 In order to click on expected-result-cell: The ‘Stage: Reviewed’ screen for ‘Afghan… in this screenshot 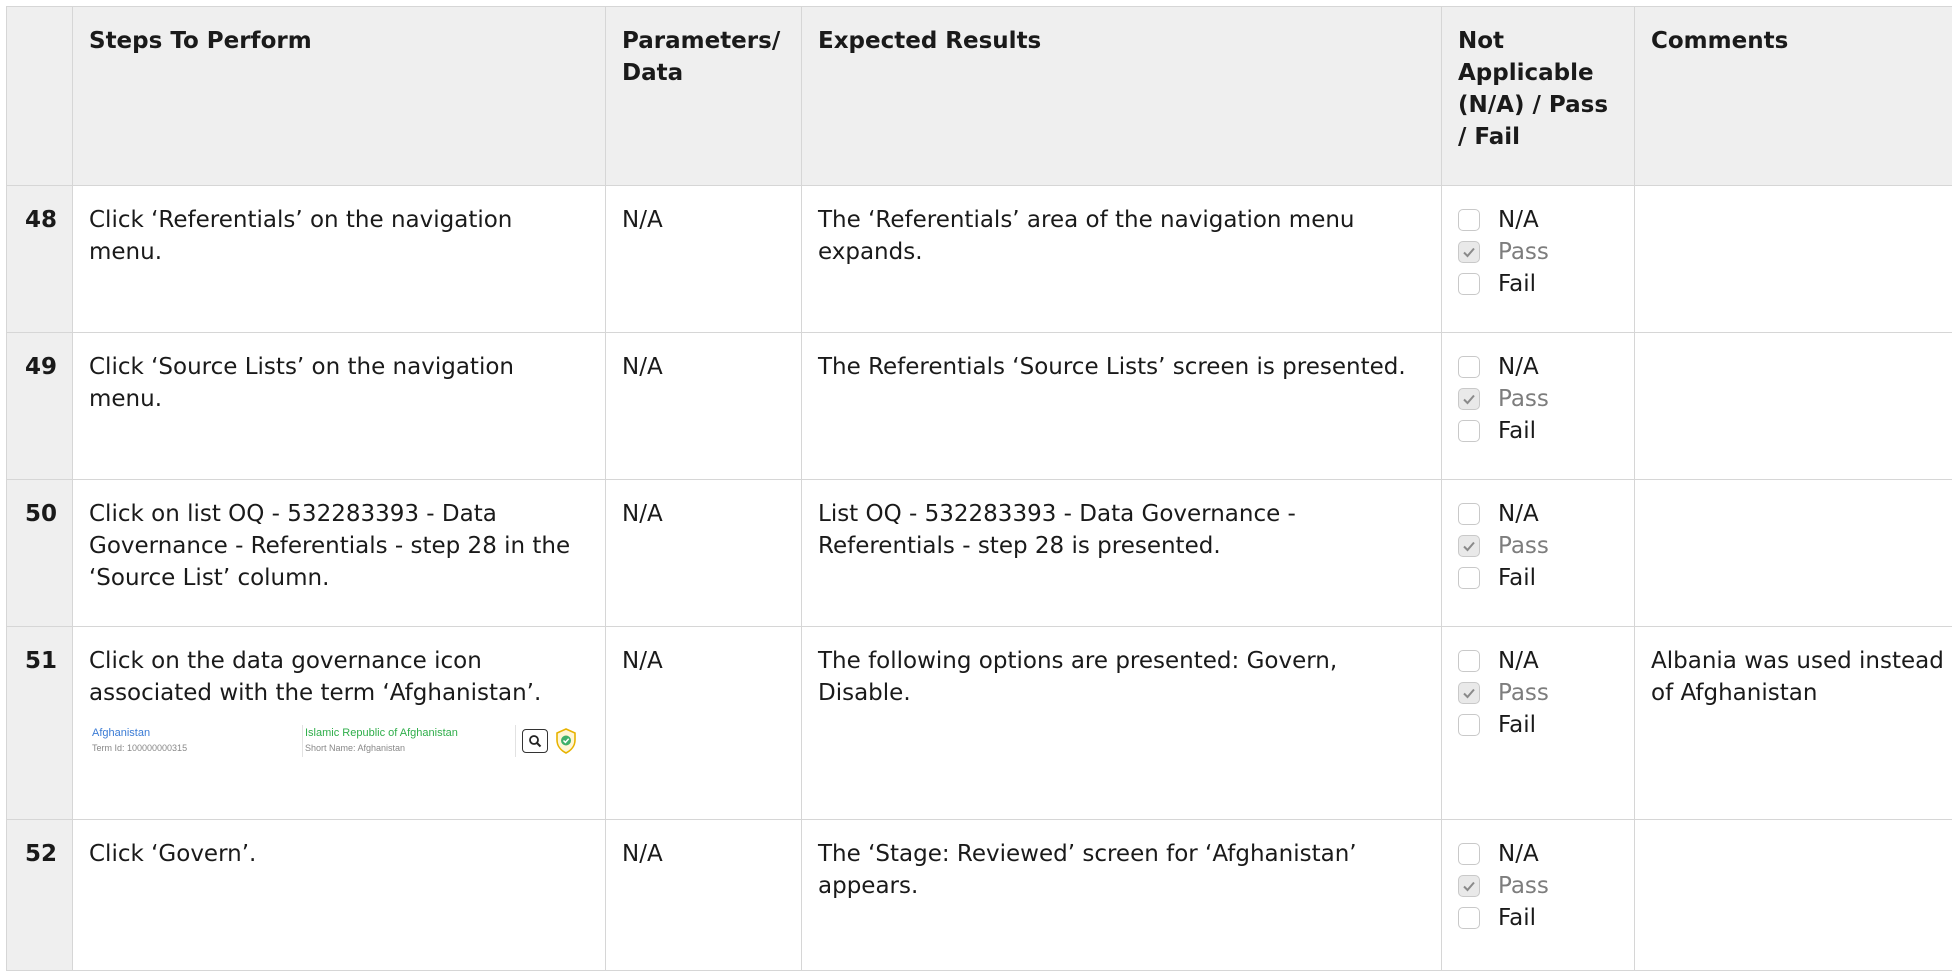, I will do `click(1122, 895)`.